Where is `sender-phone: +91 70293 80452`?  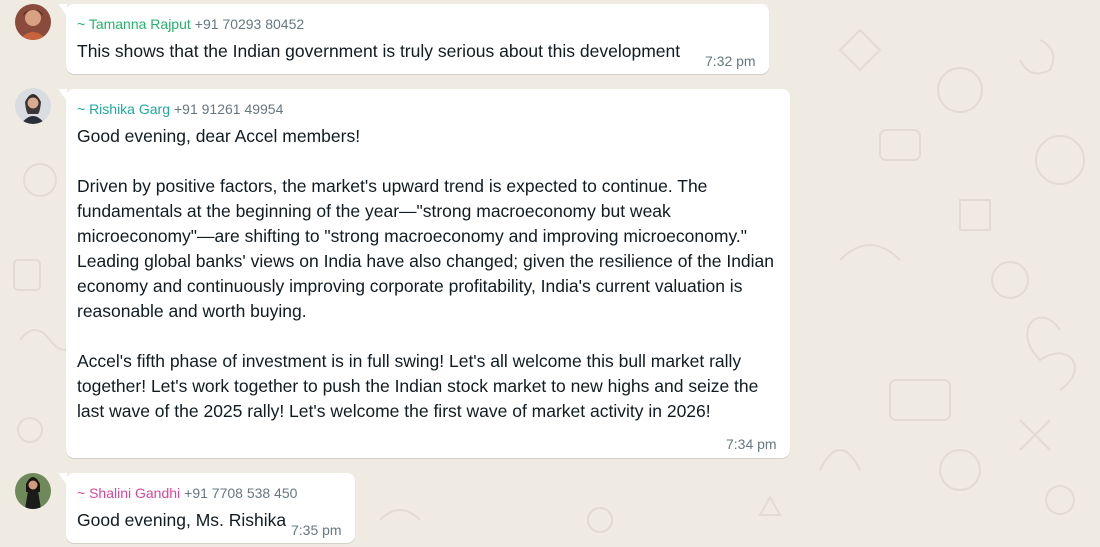
sender-phone: +91 70293 80452 is located at coordinates (249, 24).